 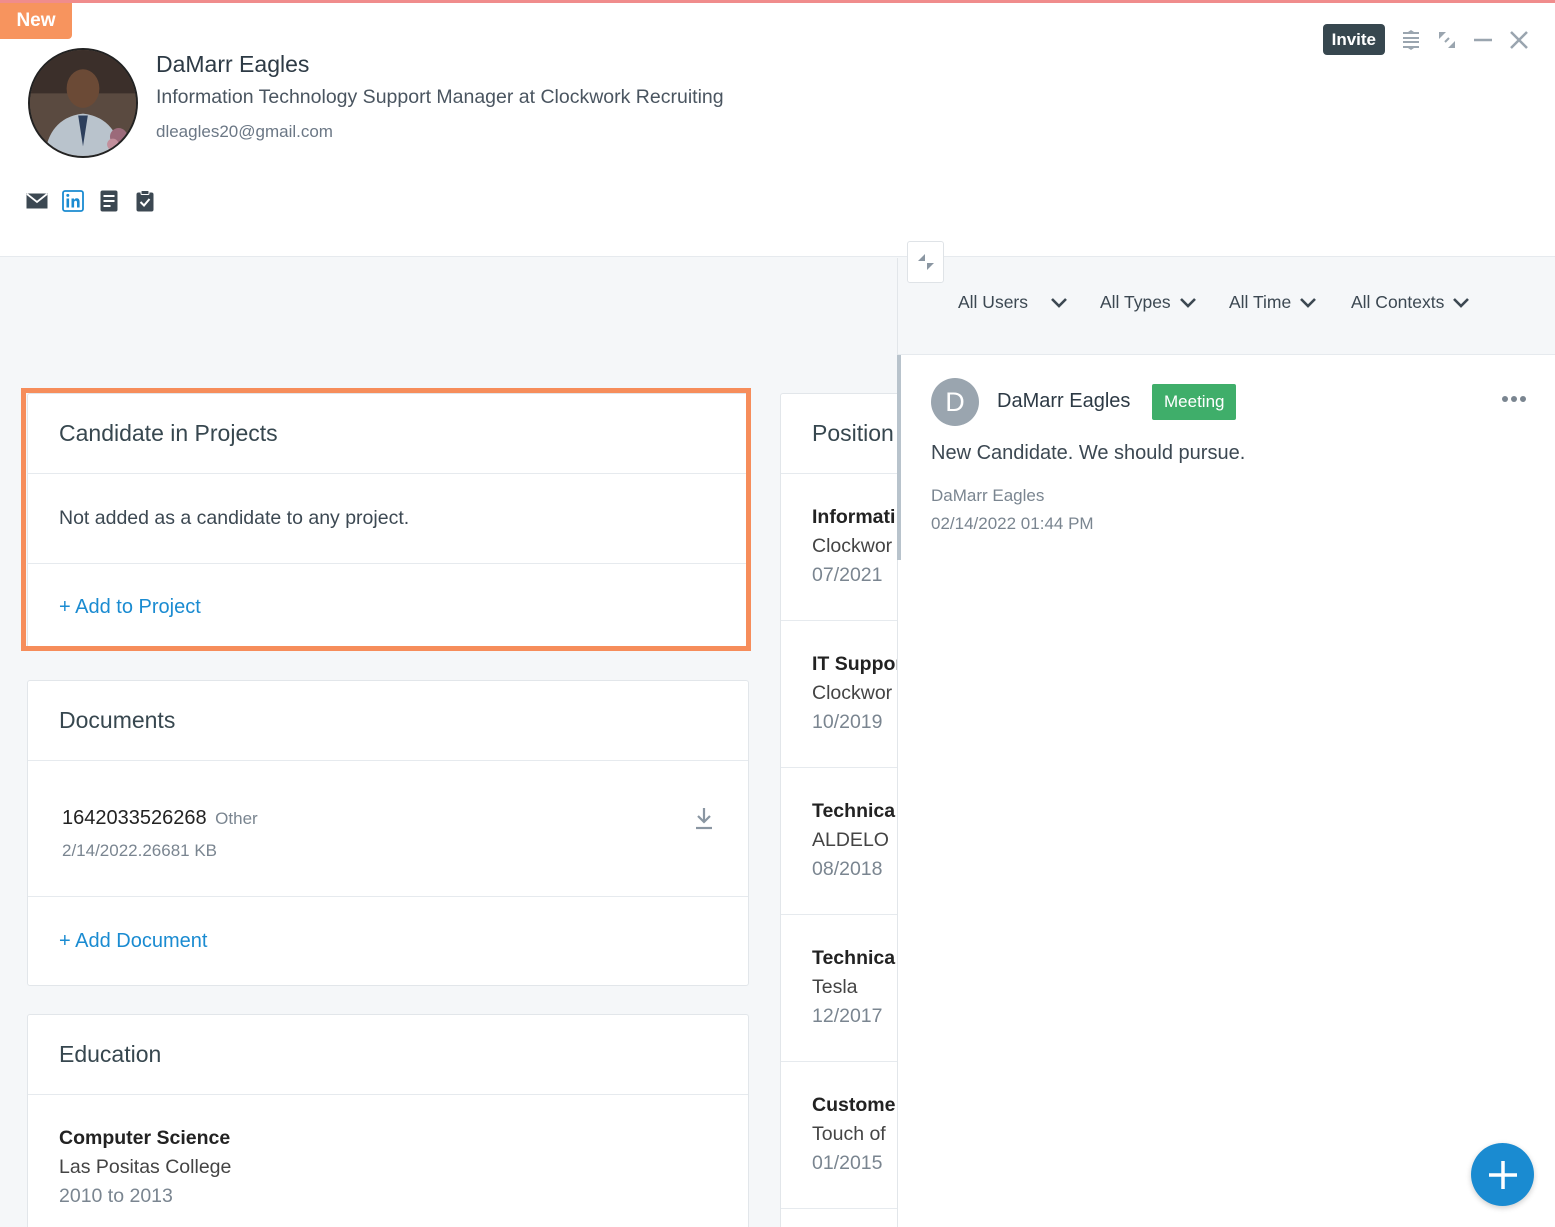 What do you see at coordinates (36, 21) in the screenshot?
I see `new-badge: New` at bounding box center [36, 21].